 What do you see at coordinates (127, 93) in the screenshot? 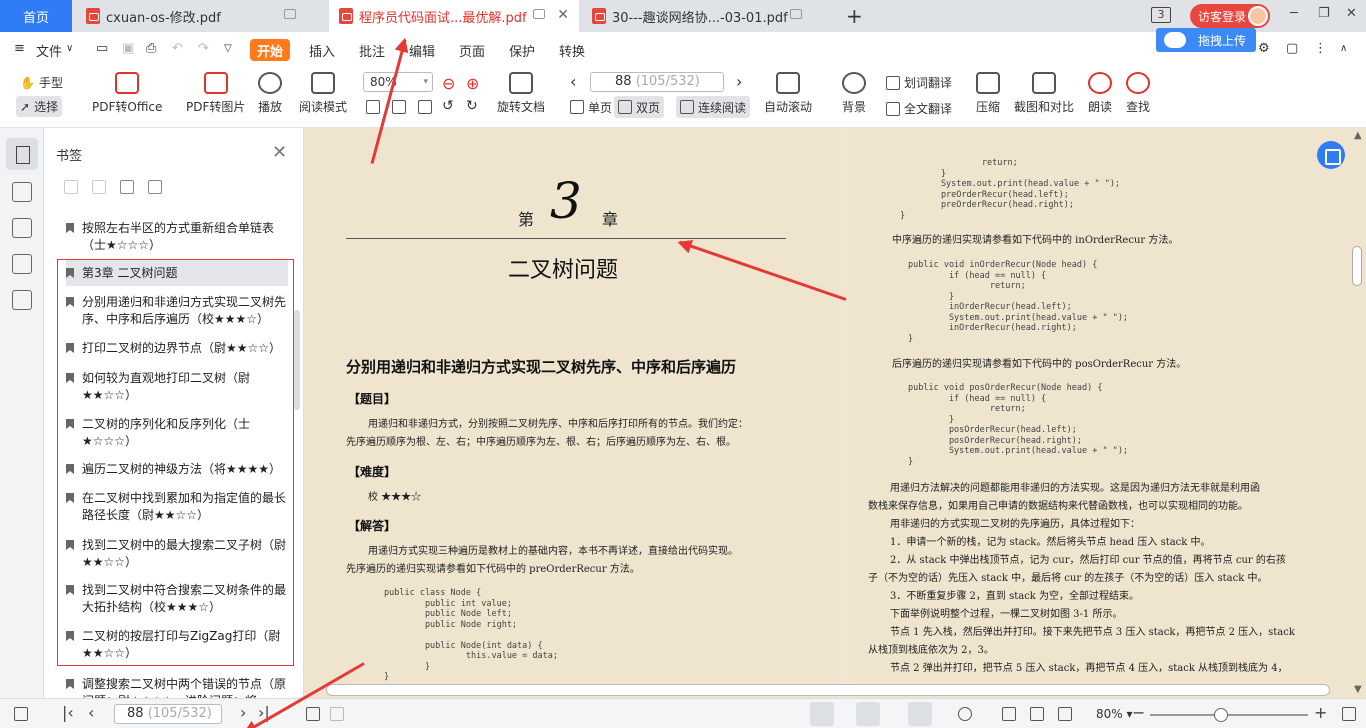
I see `pdf-to-office-button: PDF转Office` at bounding box center [127, 93].